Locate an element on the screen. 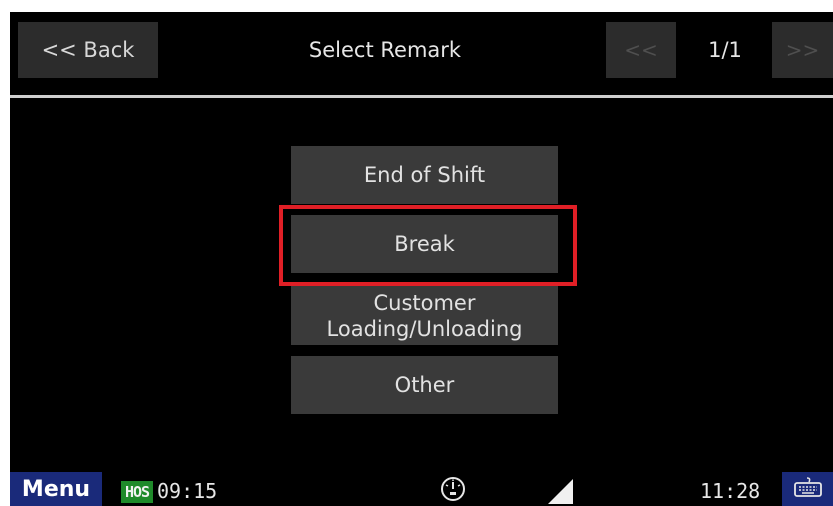  remark-option-end-of-shift: End of Shift is located at coordinates (424, 175).